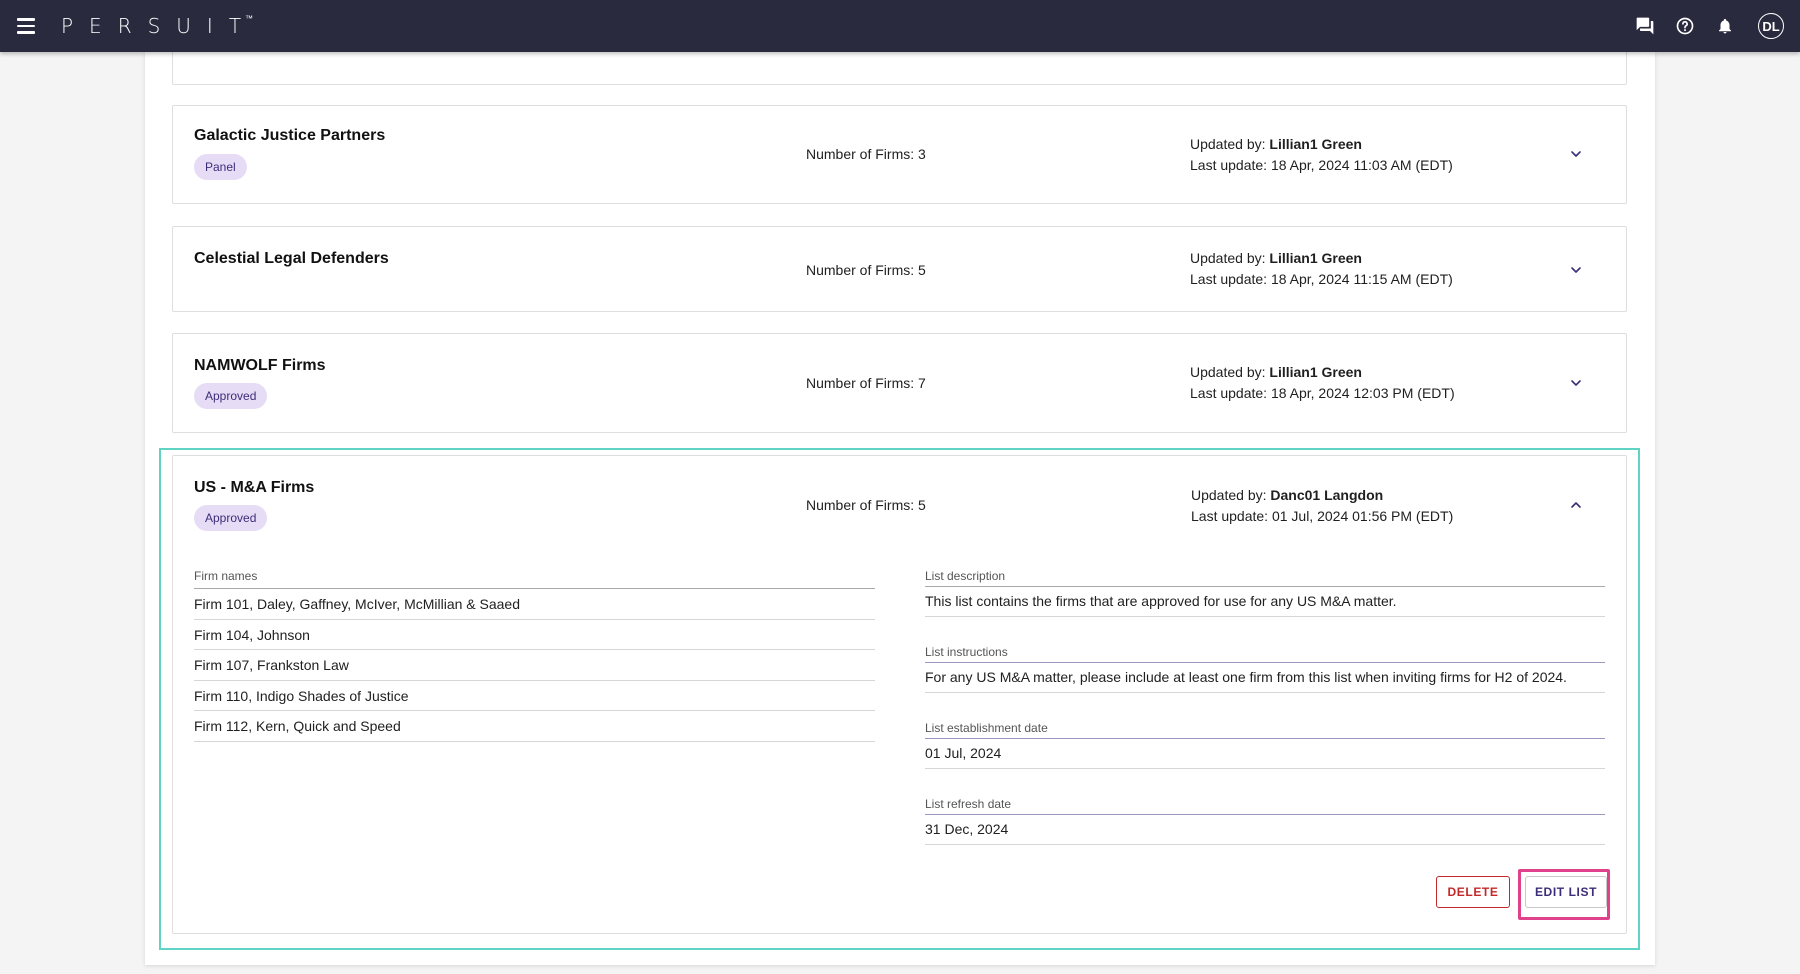 The image size is (1800, 974). I want to click on top-icon-group: DL, so click(1709, 26).